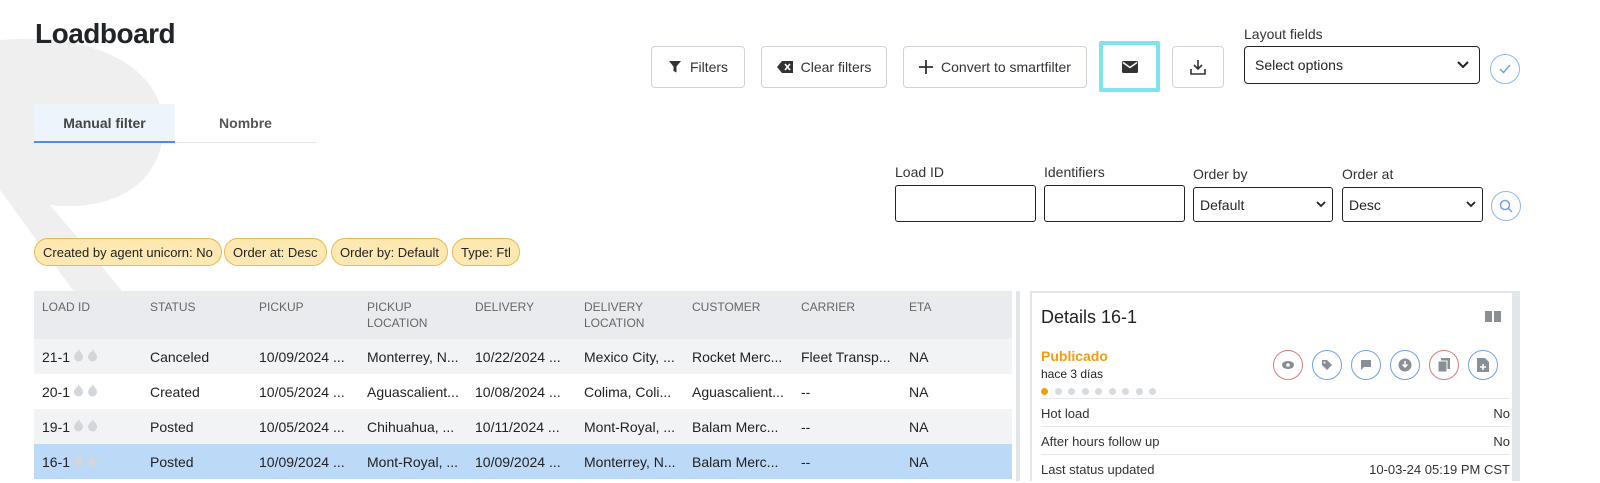  What do you see at coordinates (1006, 67) in the screenshot?
I see `convert-label: Convert to smartfilter` at bounding box center [1006, 67].